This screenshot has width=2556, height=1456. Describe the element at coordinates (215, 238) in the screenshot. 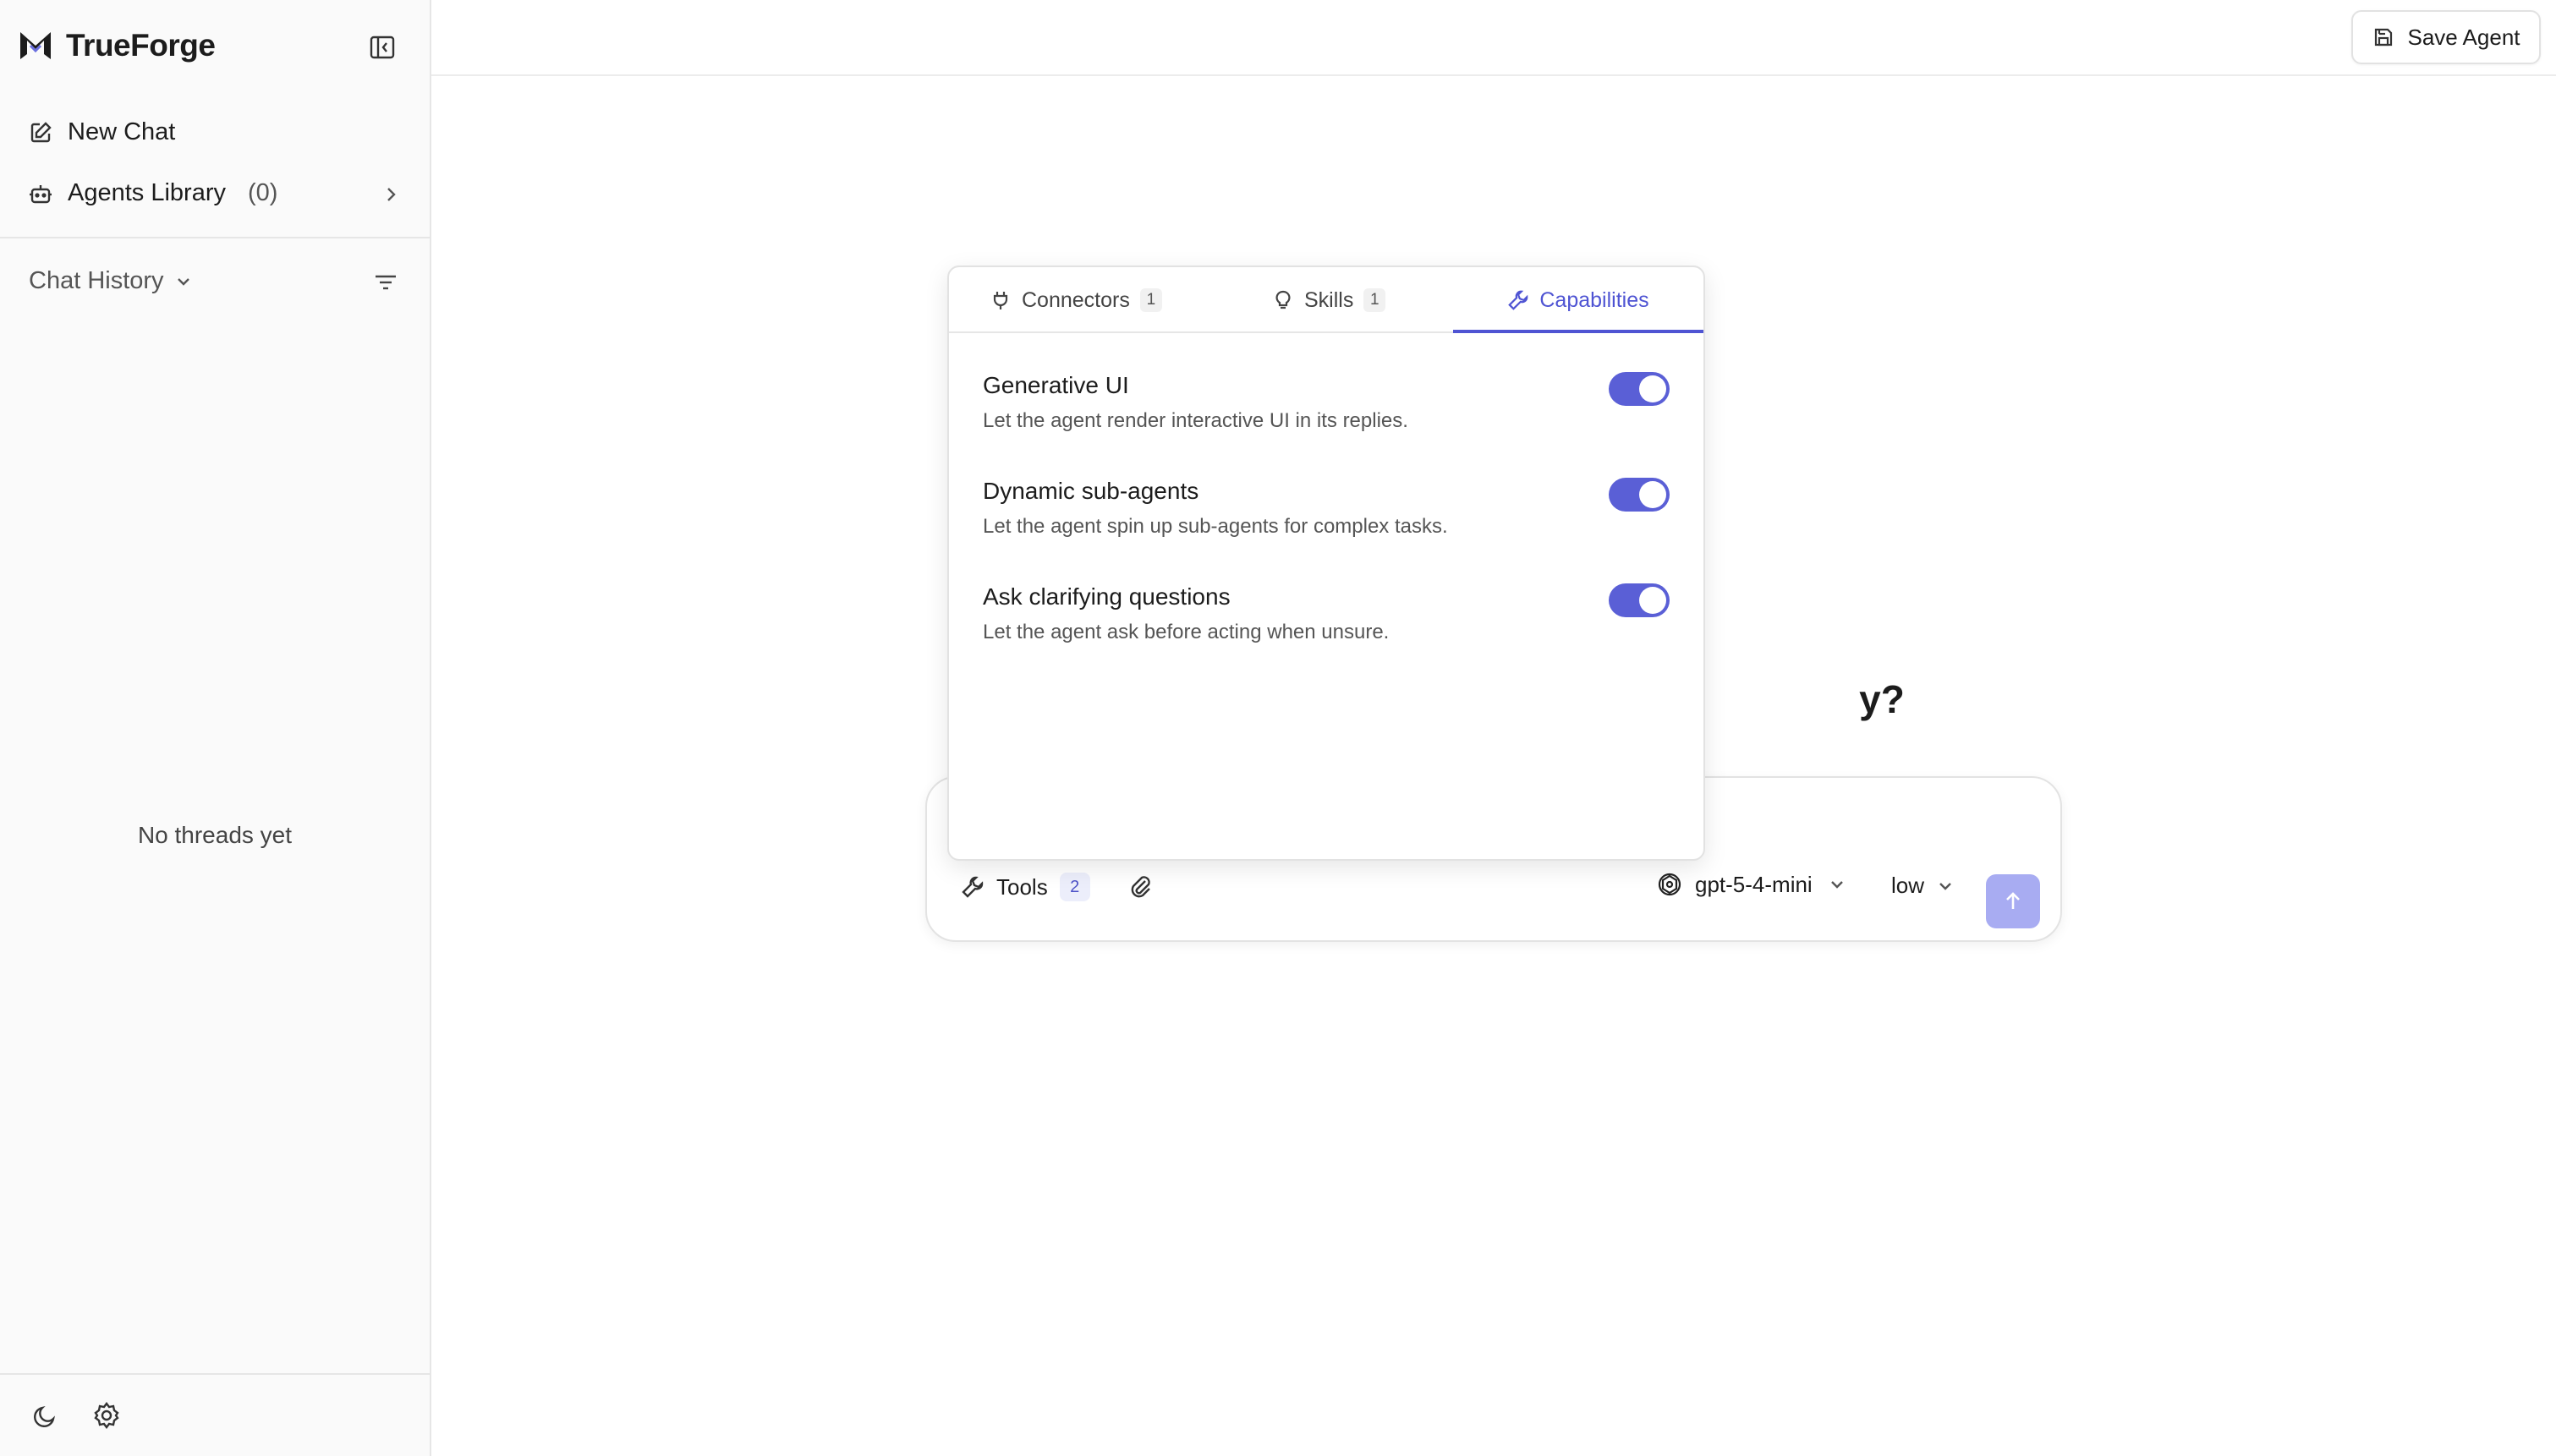

I see `sidebar-divider` at that location.